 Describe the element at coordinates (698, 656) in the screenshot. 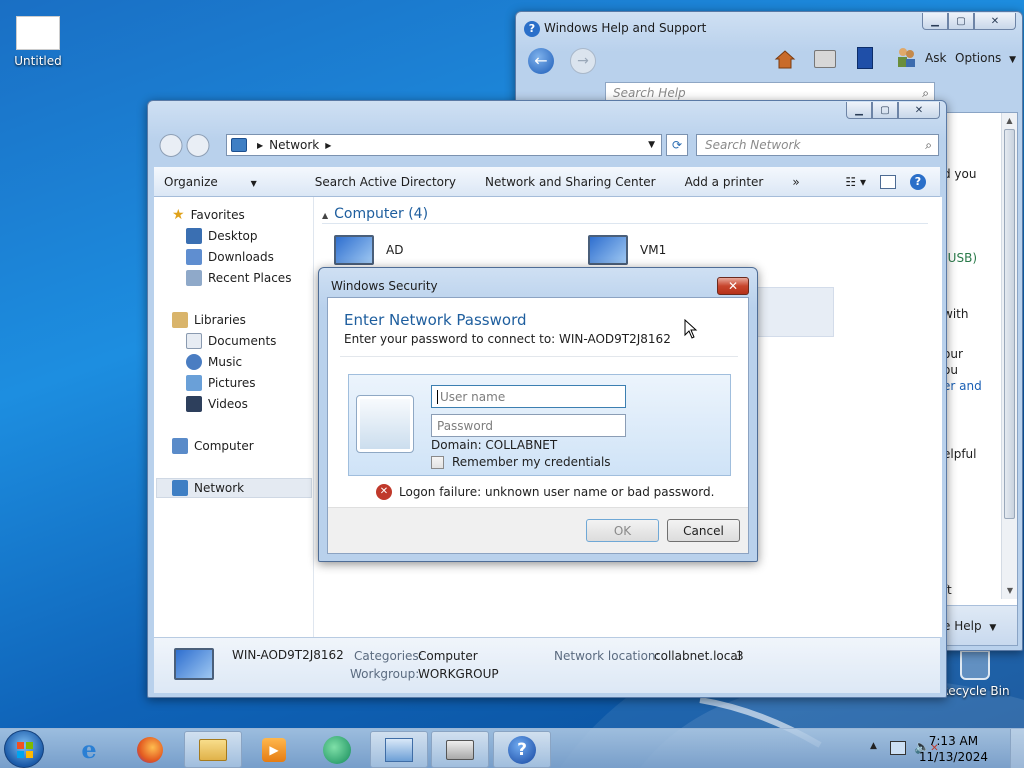

I see `details-location-value: collabnet.local` at that location.